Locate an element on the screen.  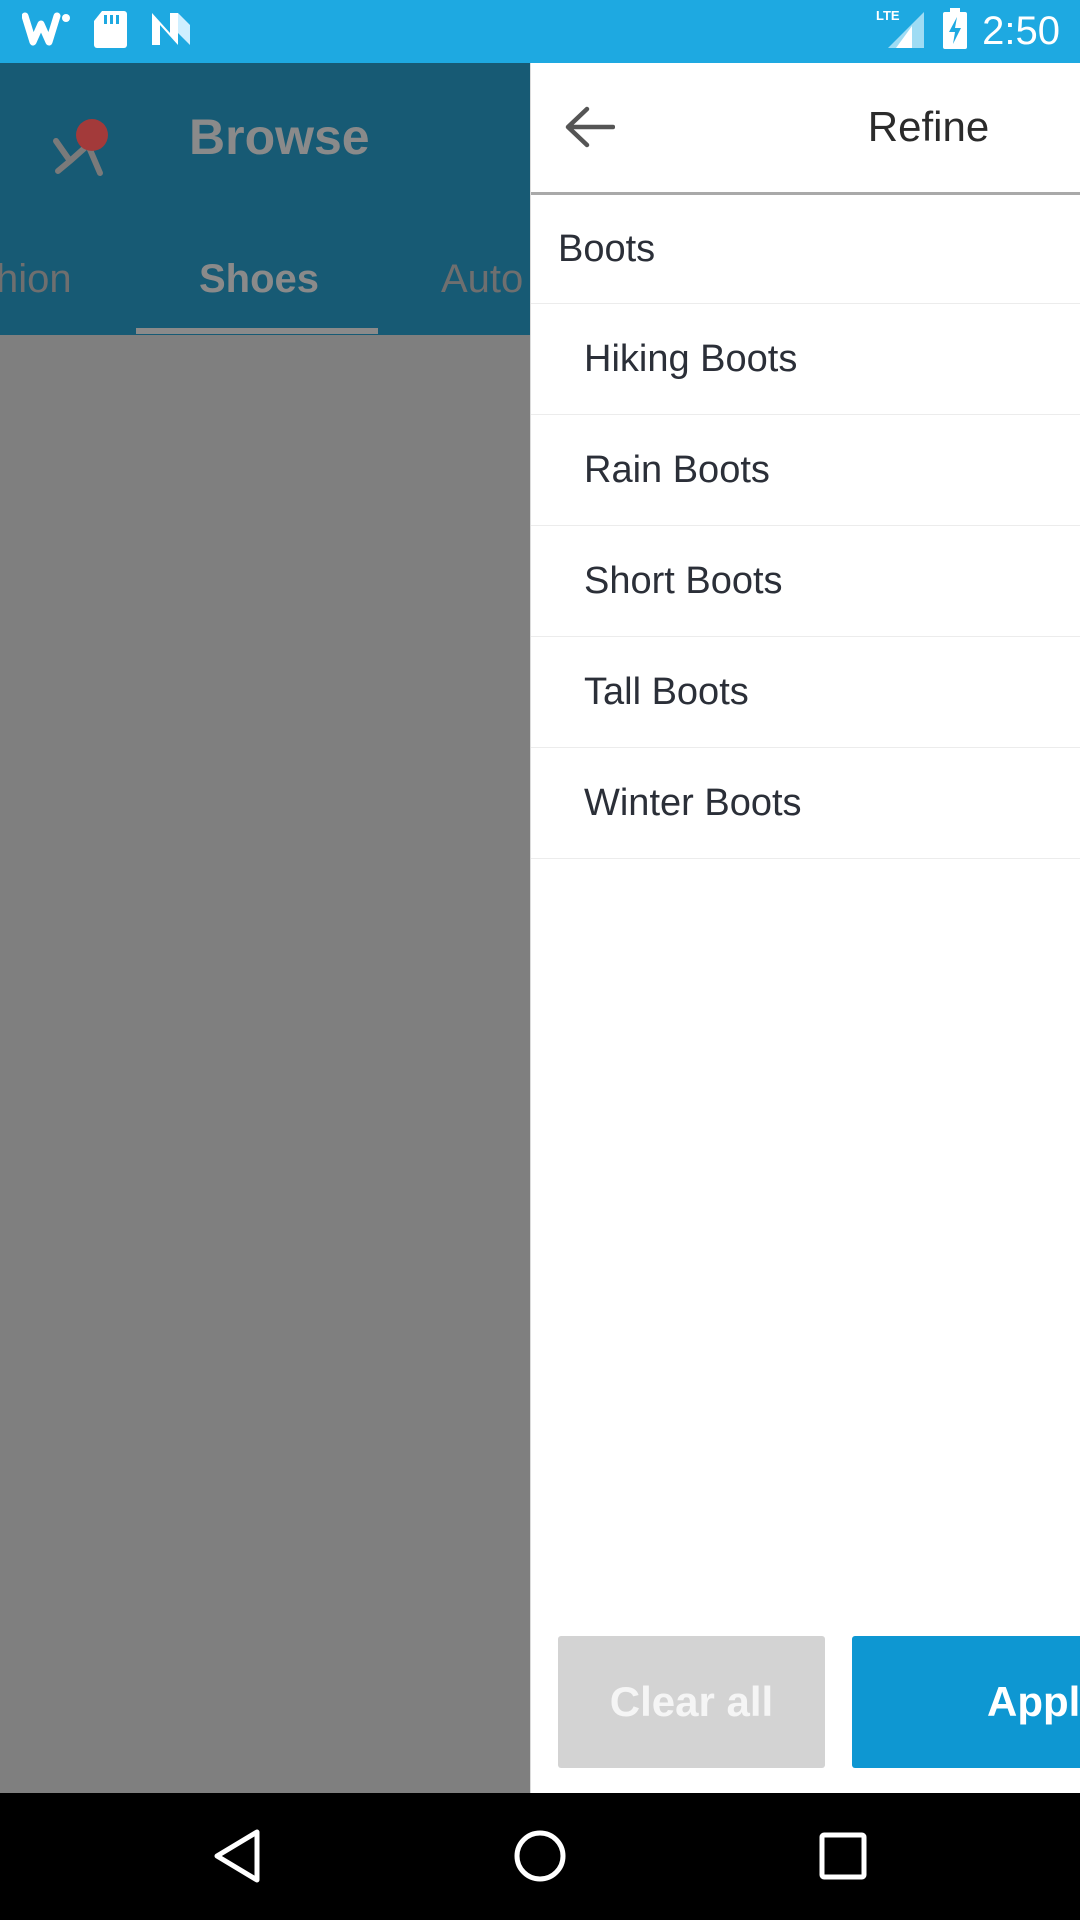
battery-charging-icon is located at coordinates (955, 31).